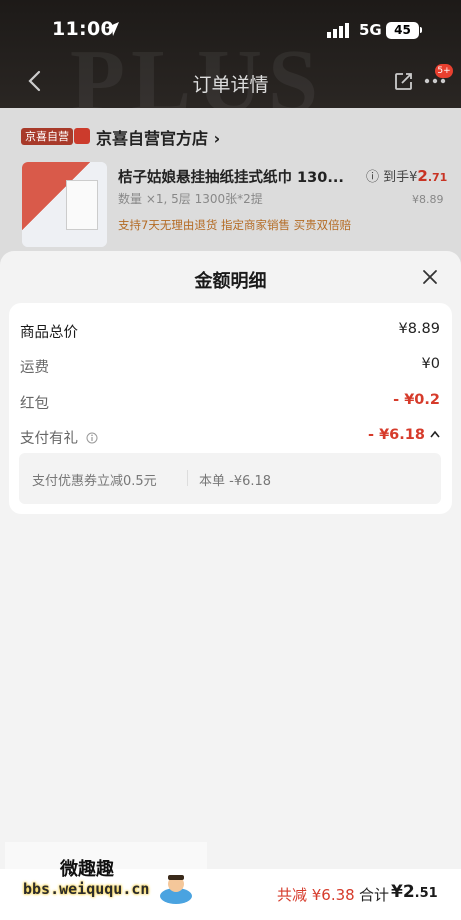 This screenshot has width=461, height=920. Describe the element at coordinates (421, 30) in the screenshot. I see `battery-tip` at that location.